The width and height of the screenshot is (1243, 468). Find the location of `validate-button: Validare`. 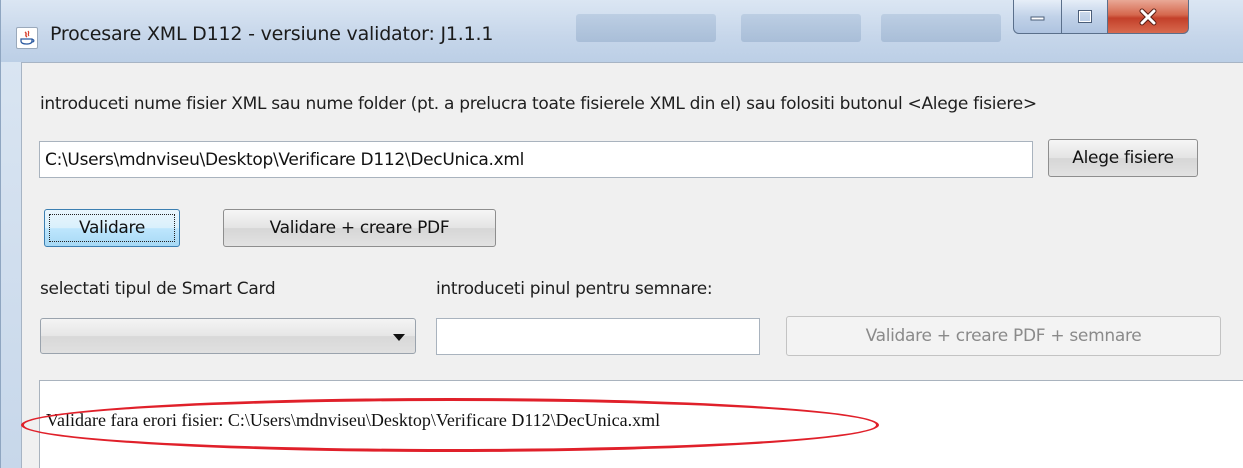

validate-button: Validare is located at coordinates (112, 228).